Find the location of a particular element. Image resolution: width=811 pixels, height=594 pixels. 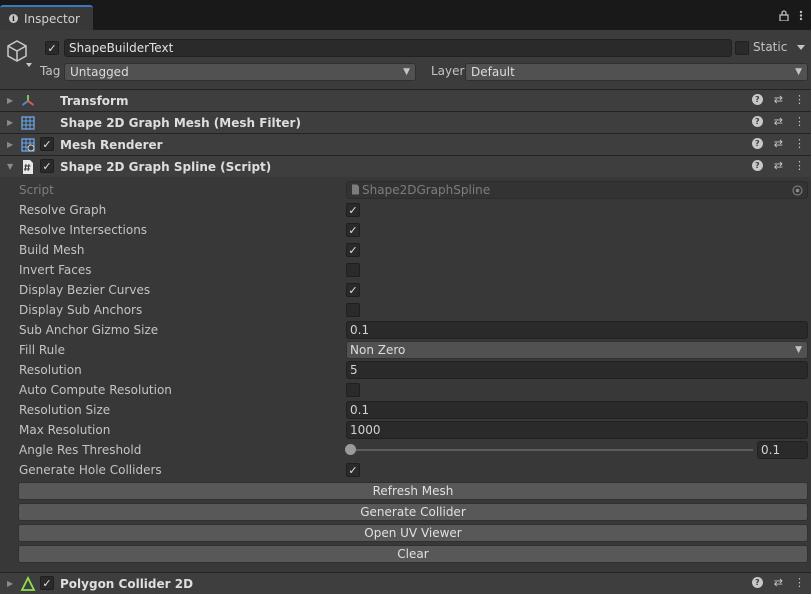

fill-rule-dropdown: Non Zero ▼ is located at coordinates (577, 350).